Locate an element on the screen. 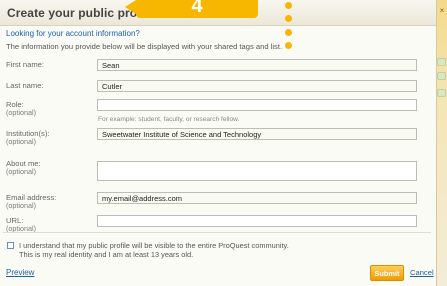  institution-field is located at coordinates (257, 134).